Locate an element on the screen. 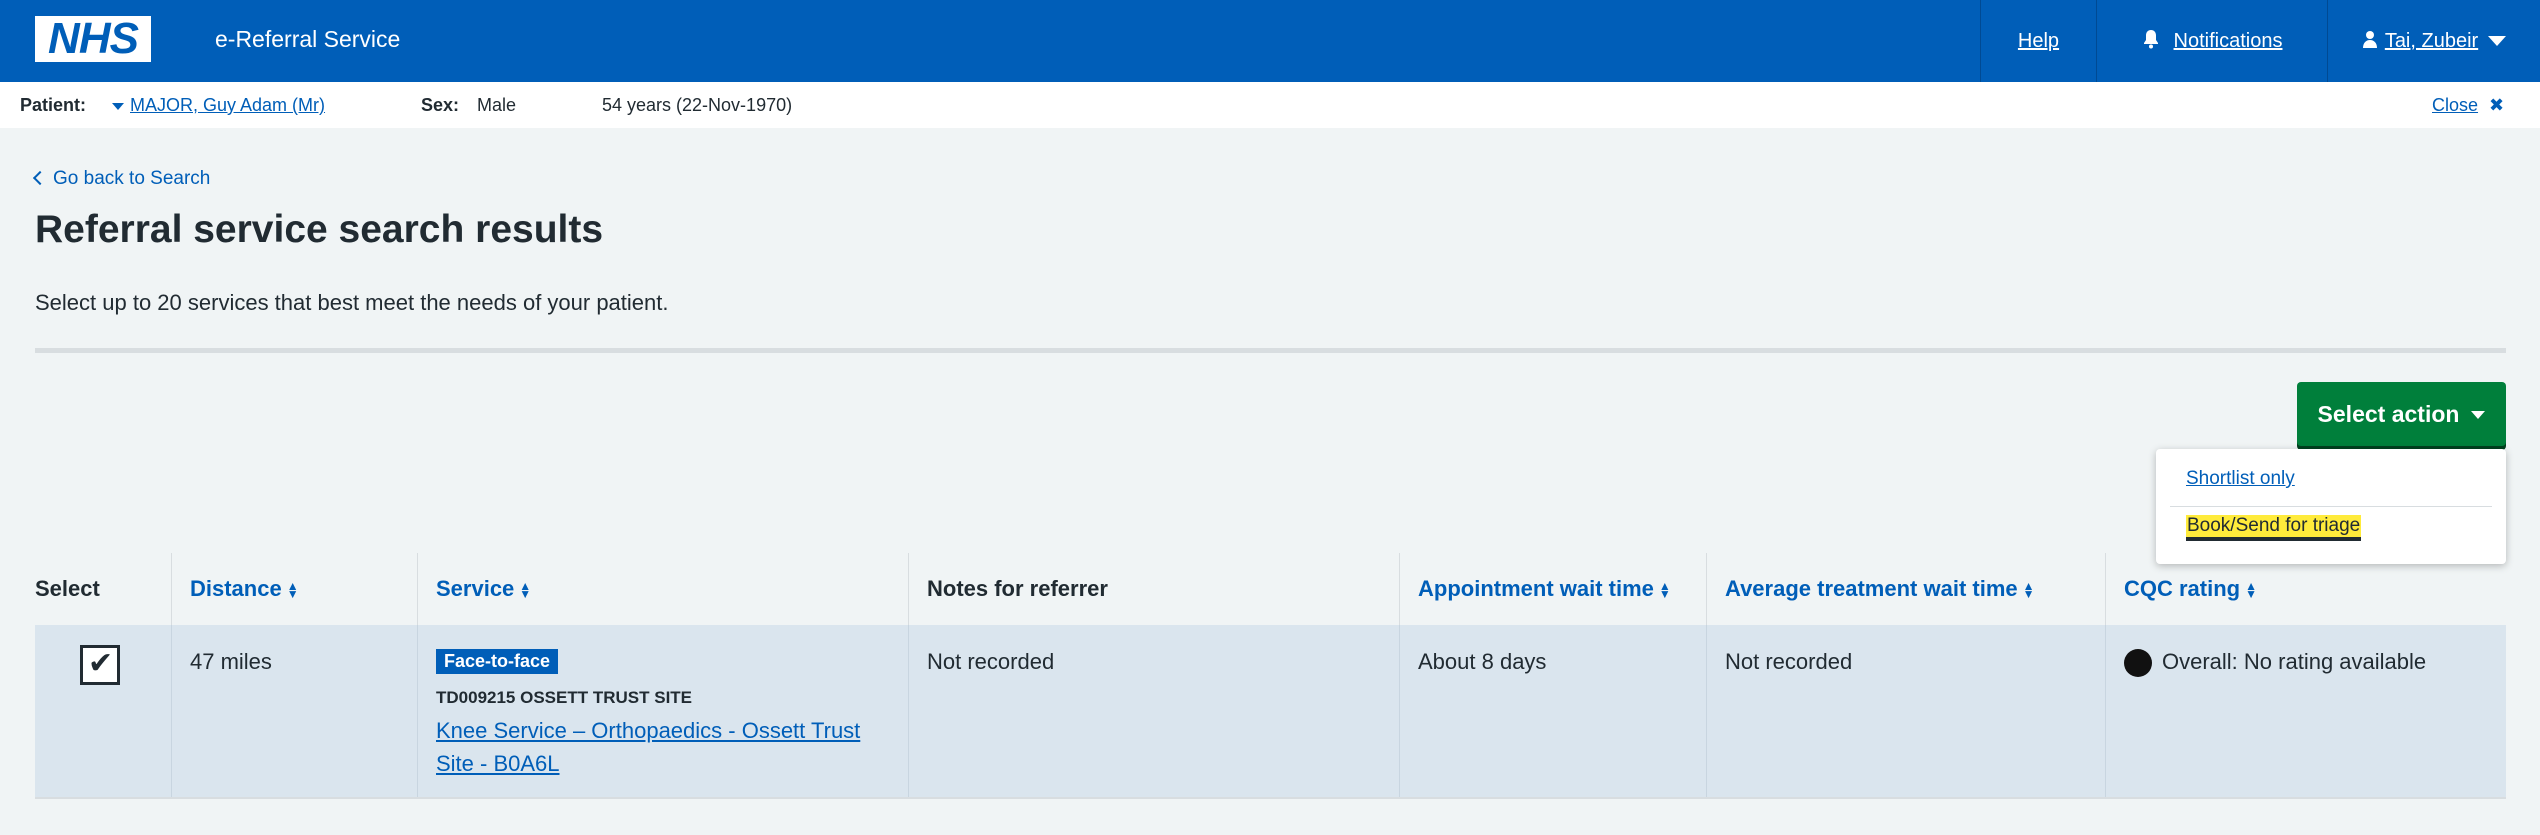  section-divider is located at coordinates (1270, 350).